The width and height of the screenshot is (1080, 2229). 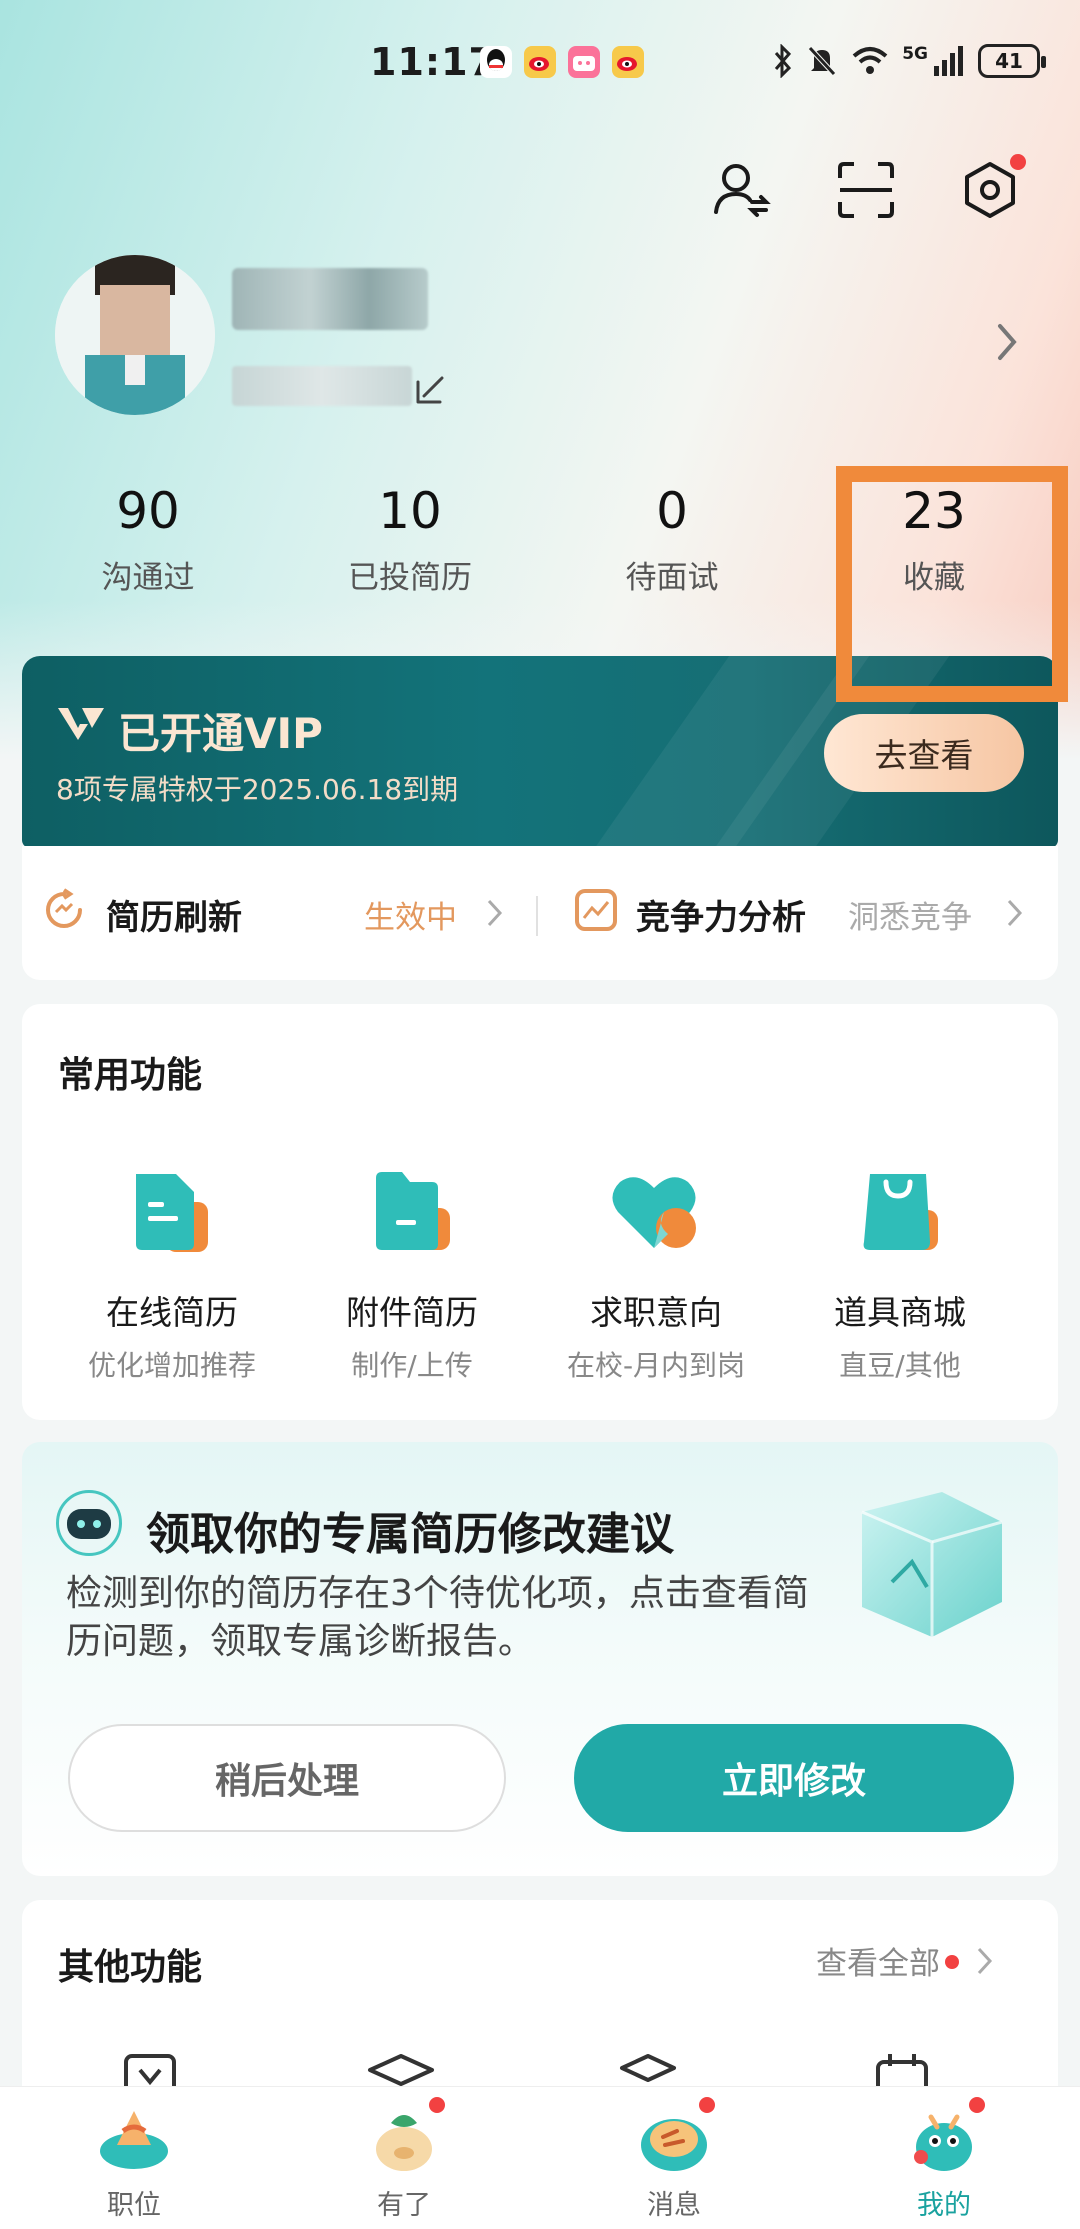 I want to click on func-subtitle: 优化增加推荐, so click(x=171, y=1365).